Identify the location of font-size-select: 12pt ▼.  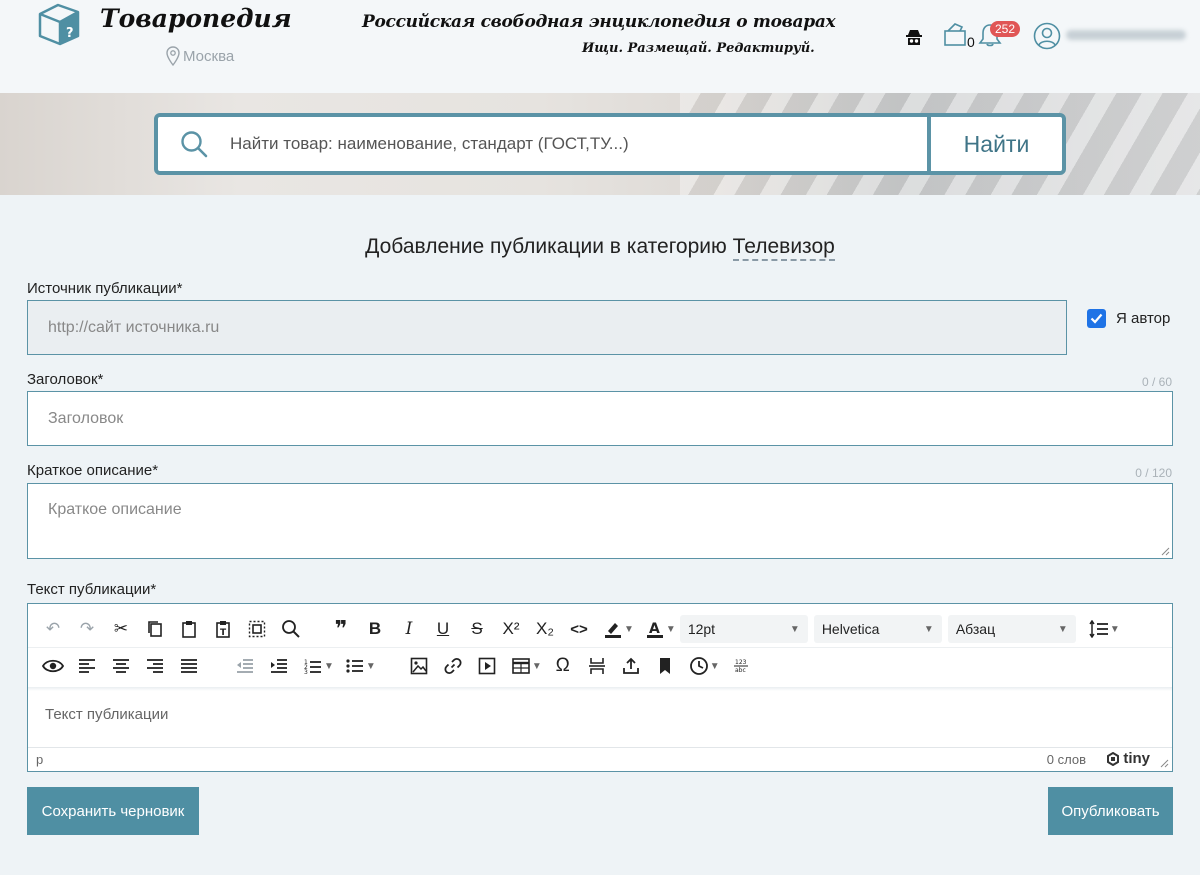
(743, 629).